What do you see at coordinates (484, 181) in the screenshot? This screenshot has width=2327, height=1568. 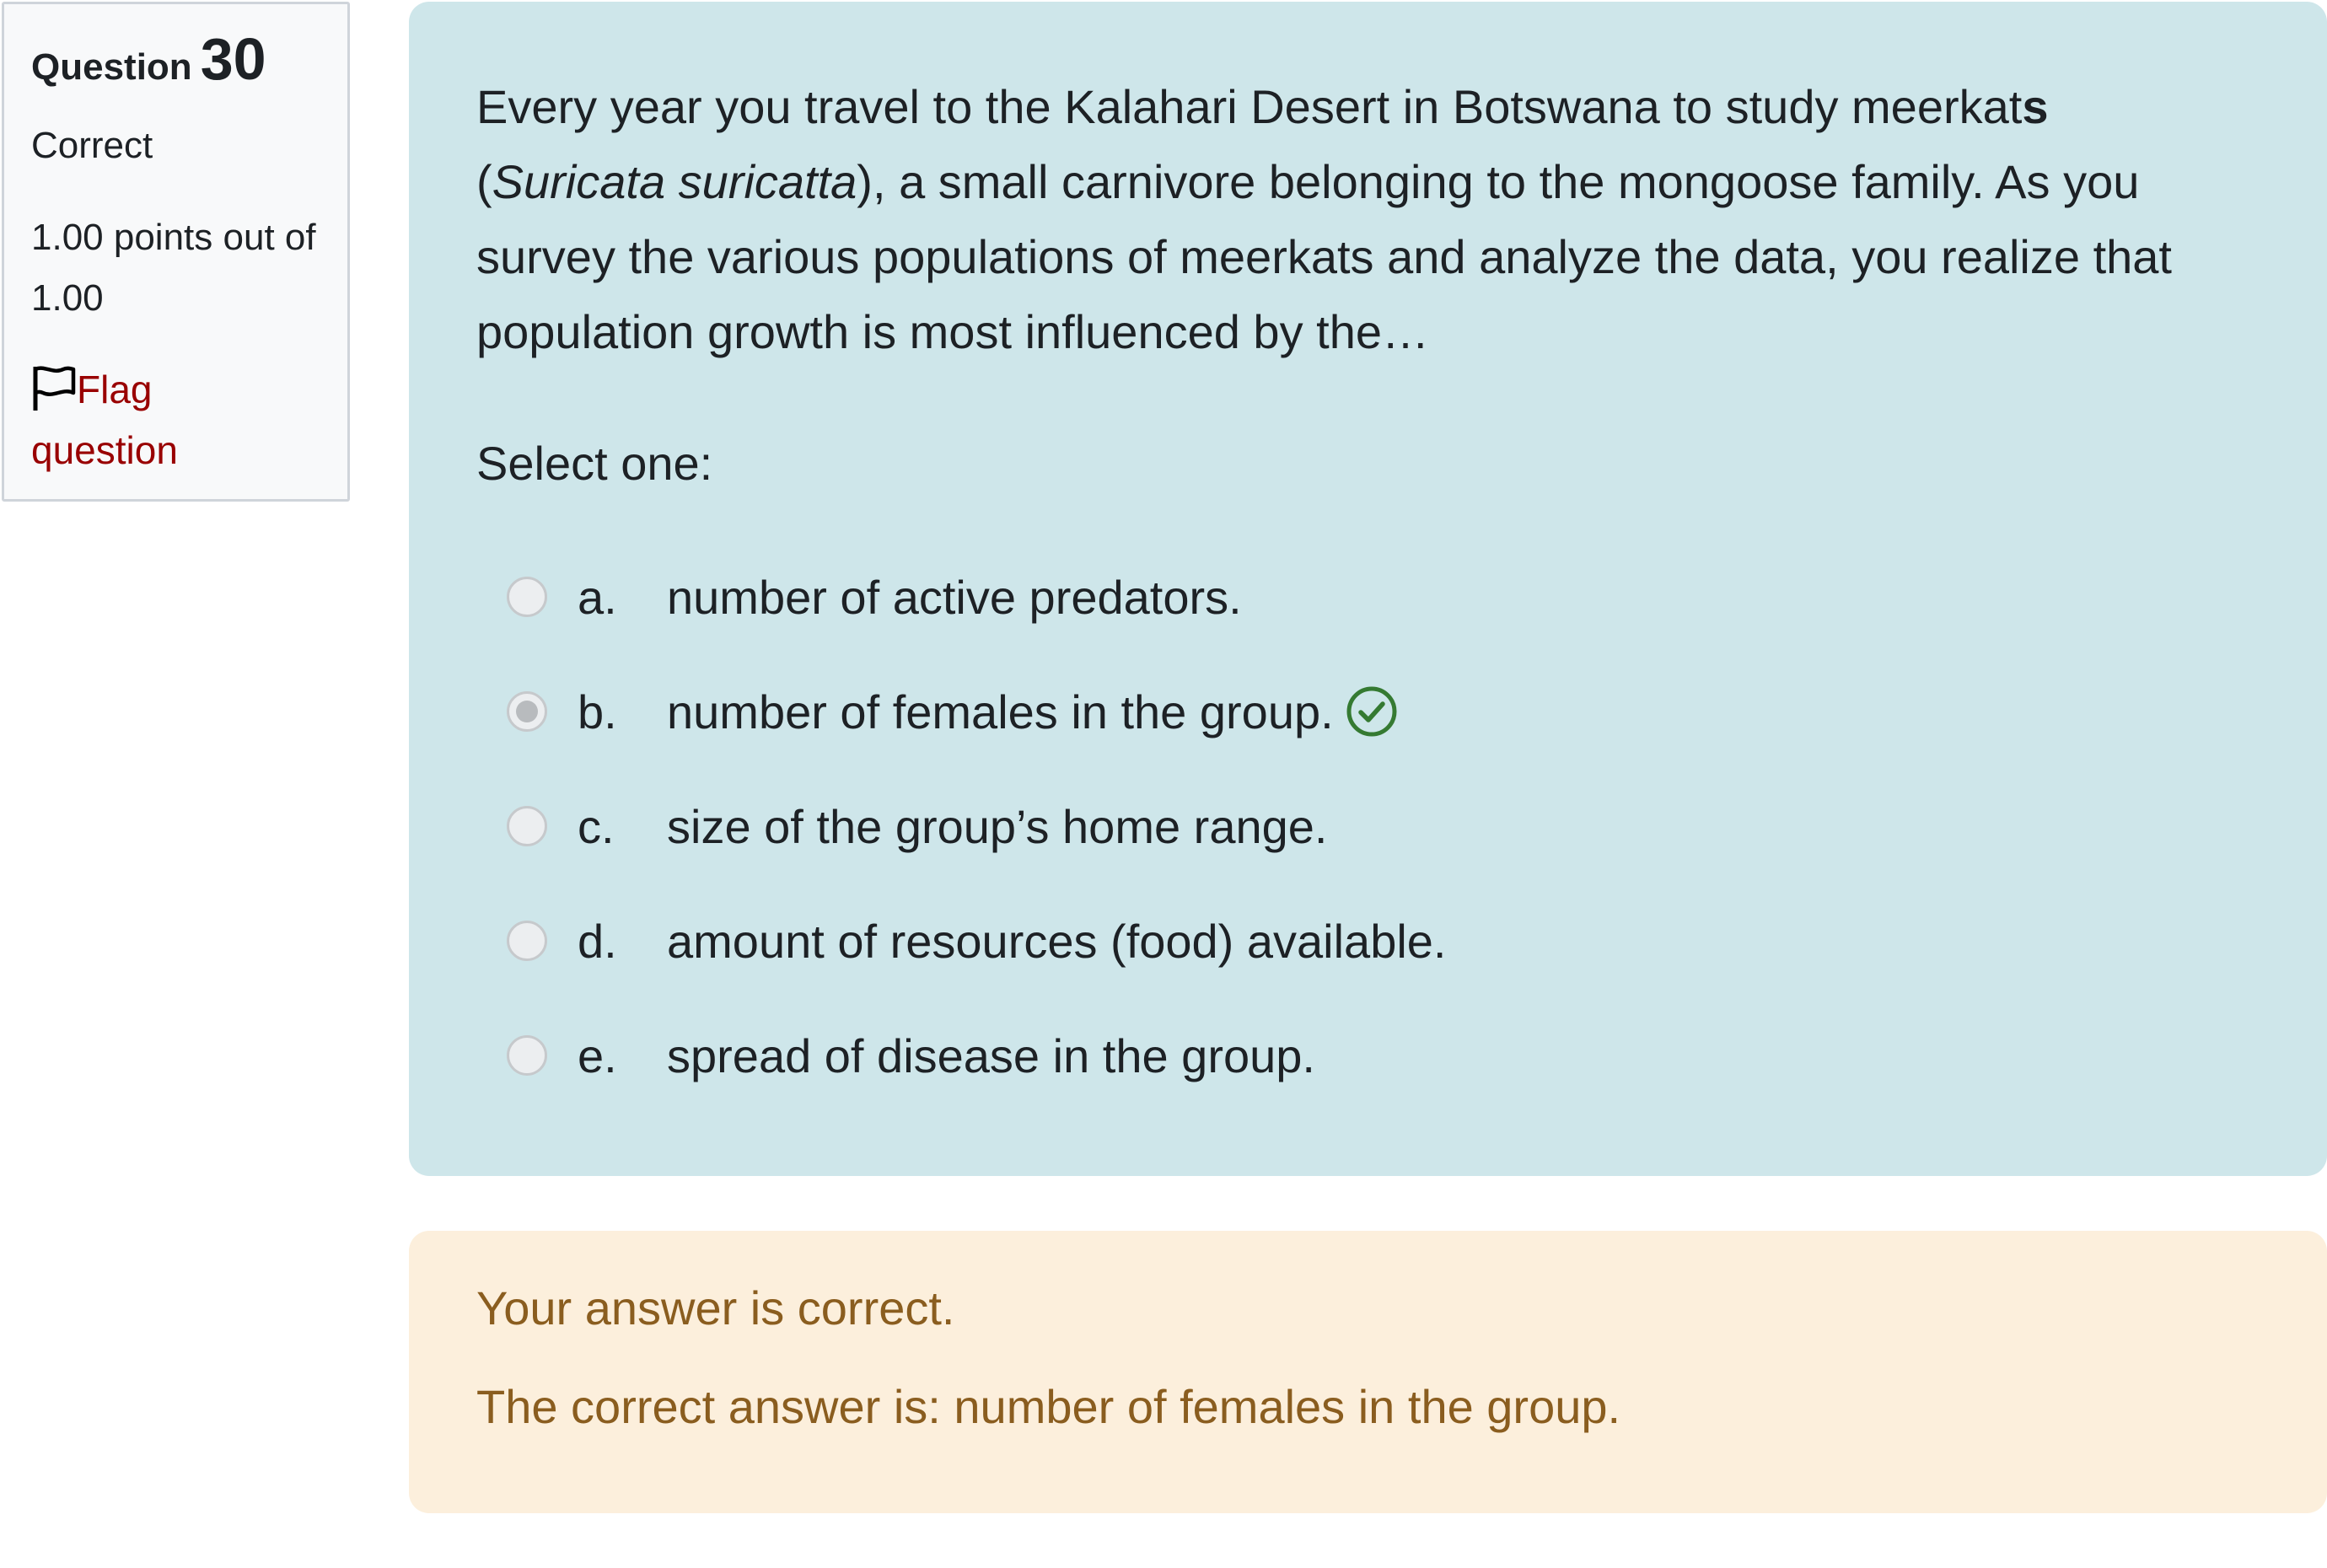 I see `question-text-paren: (` at bounding box center [484, 181].